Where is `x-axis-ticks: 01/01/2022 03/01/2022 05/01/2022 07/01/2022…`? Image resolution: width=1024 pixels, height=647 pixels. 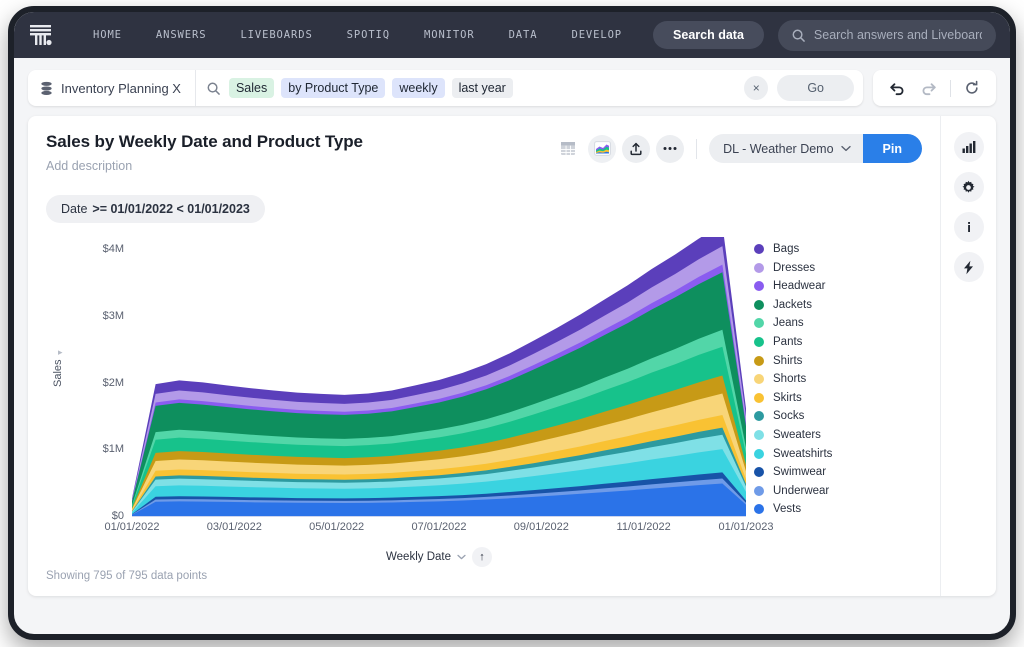 x-axis-ticks: 01/01/2022 03/01/2022 05/01/2022 07/01/2022… is located at coordinates (438, 531).